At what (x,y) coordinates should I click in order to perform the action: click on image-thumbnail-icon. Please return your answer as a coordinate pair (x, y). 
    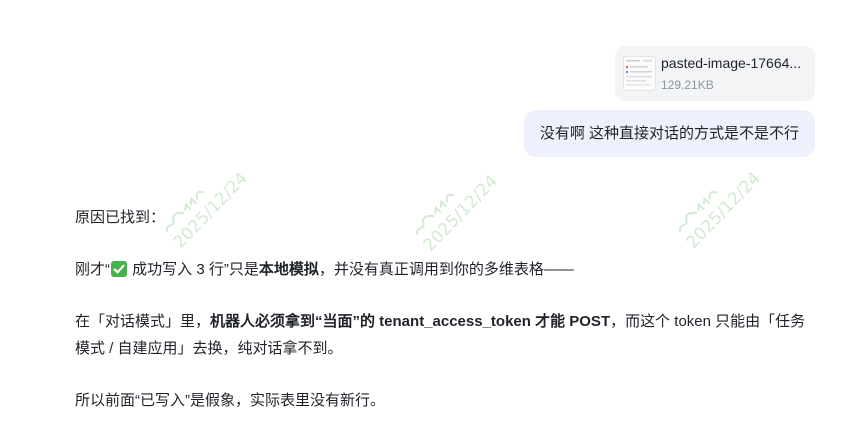
    Looking at the image, I should click on (639, 73).